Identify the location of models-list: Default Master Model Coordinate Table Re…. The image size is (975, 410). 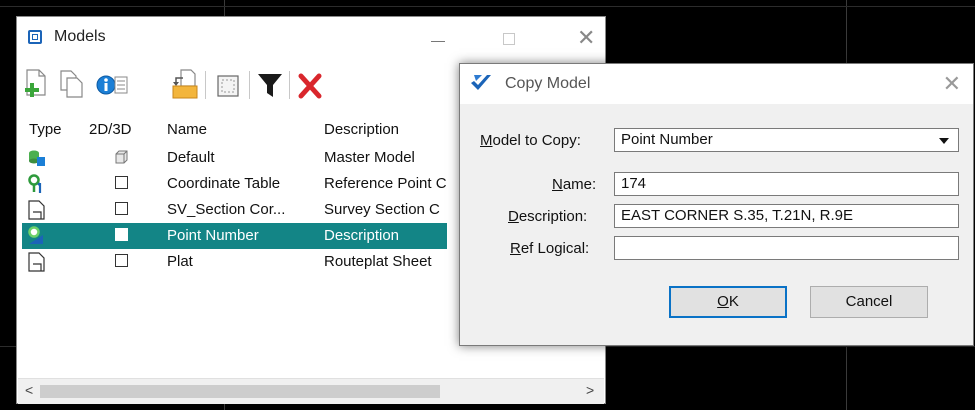
(234, 210).